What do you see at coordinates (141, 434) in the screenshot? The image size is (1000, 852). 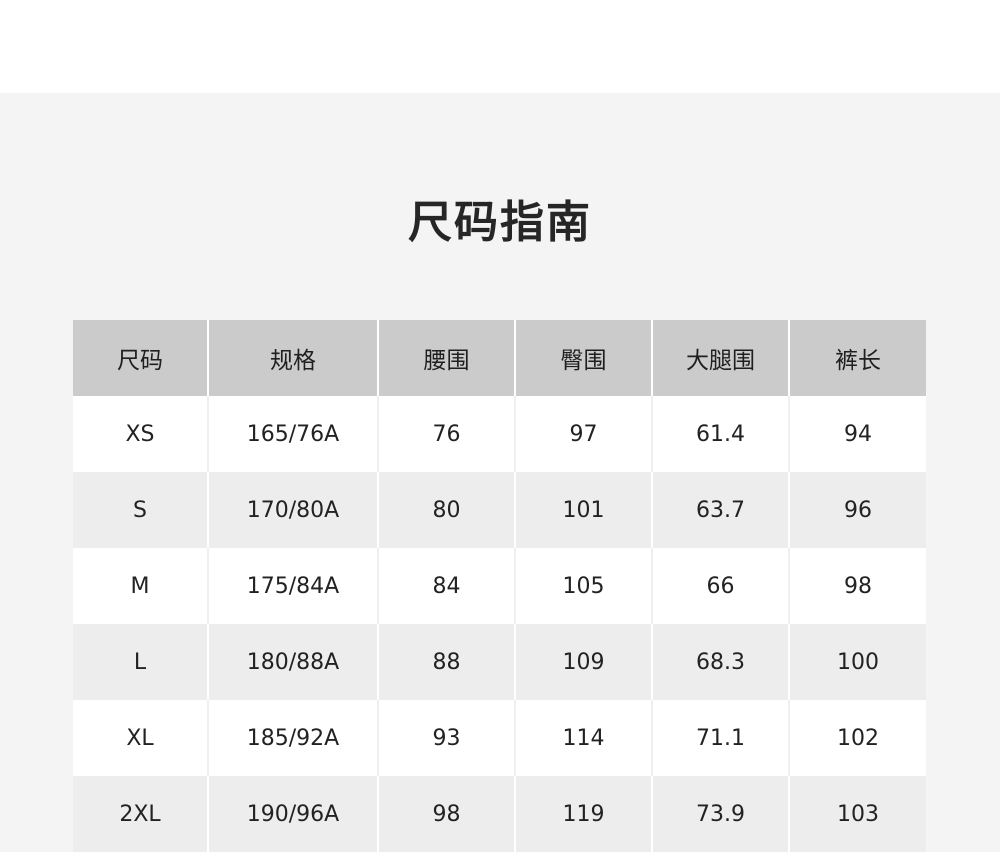 I see `cell-size: XS` at bounding box center [141, 434].